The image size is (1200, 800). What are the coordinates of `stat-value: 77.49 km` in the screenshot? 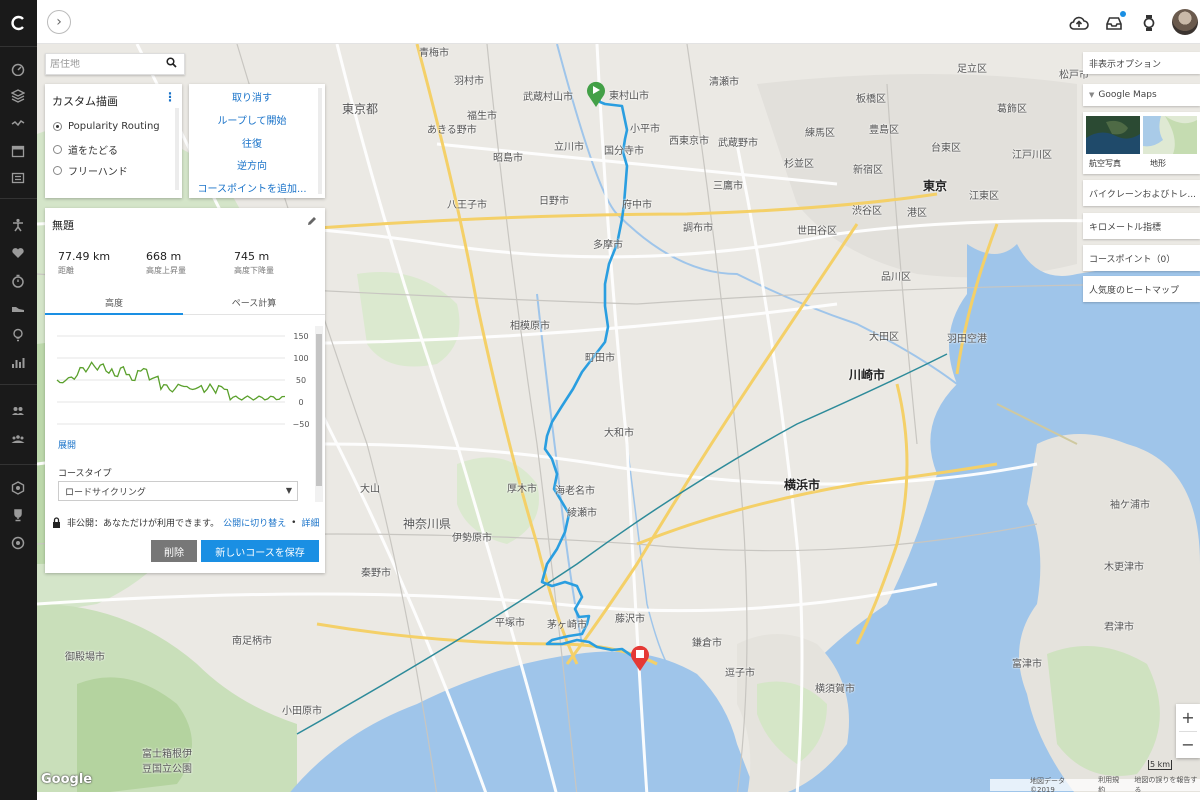 It's located at (84, 256).